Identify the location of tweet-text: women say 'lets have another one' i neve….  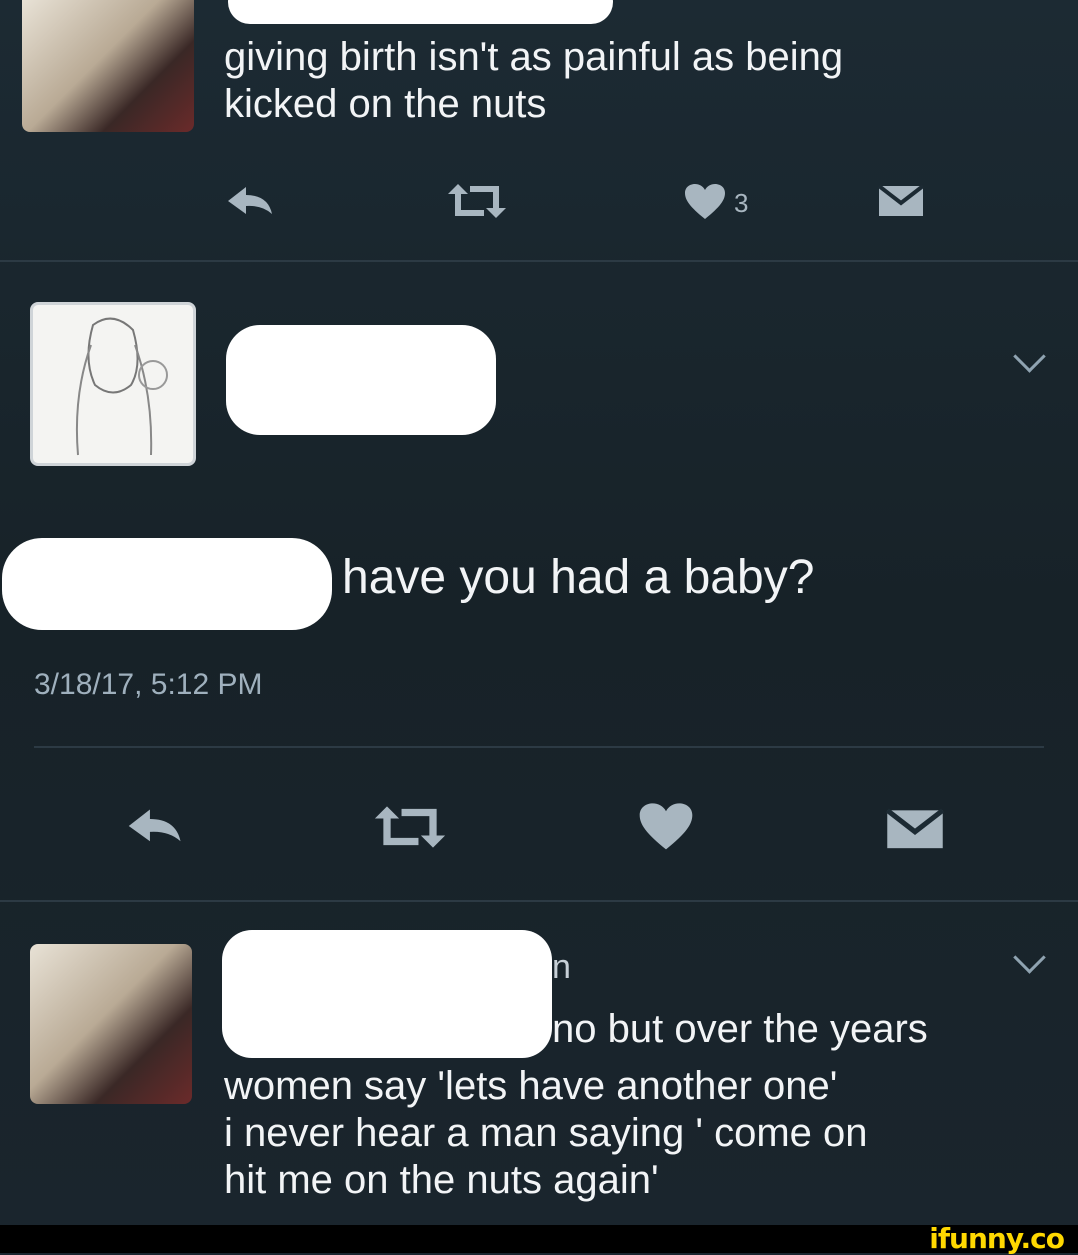
(546, 1133).